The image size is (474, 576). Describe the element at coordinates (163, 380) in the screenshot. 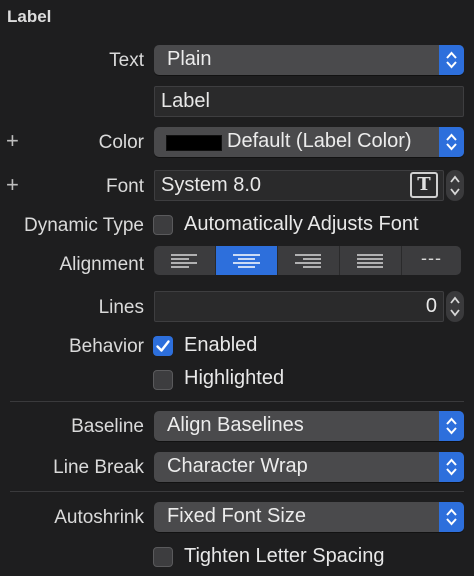

I see `highlighted-checkbox` at that location.